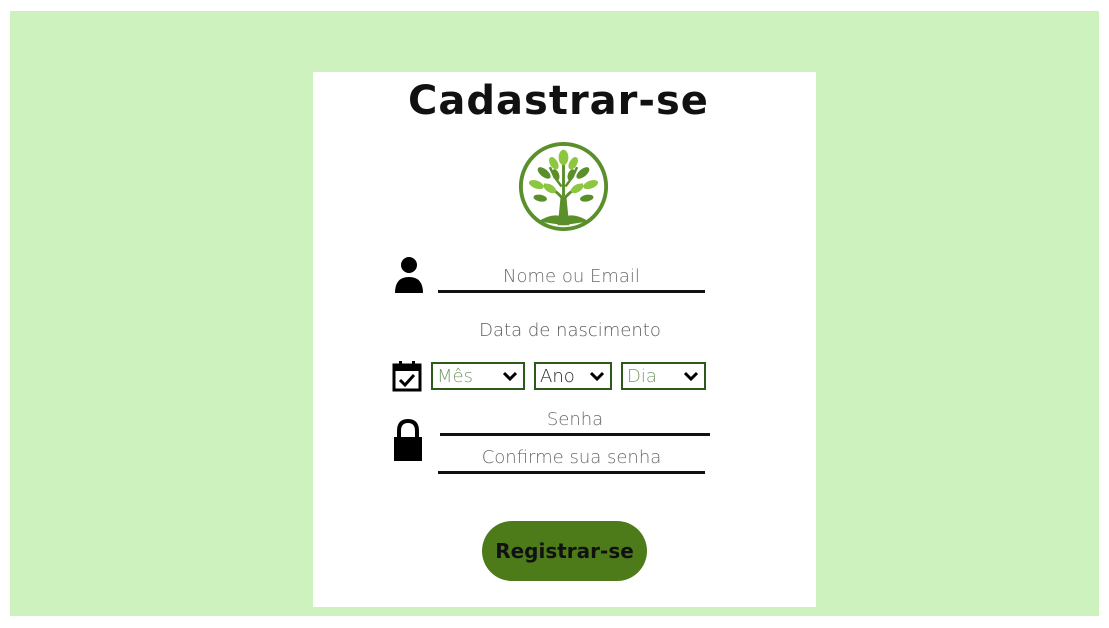  What do you see at coordinates (571, 458) in the screenshot?
I see `confirm-password-input` at bounding box center [571, 458].